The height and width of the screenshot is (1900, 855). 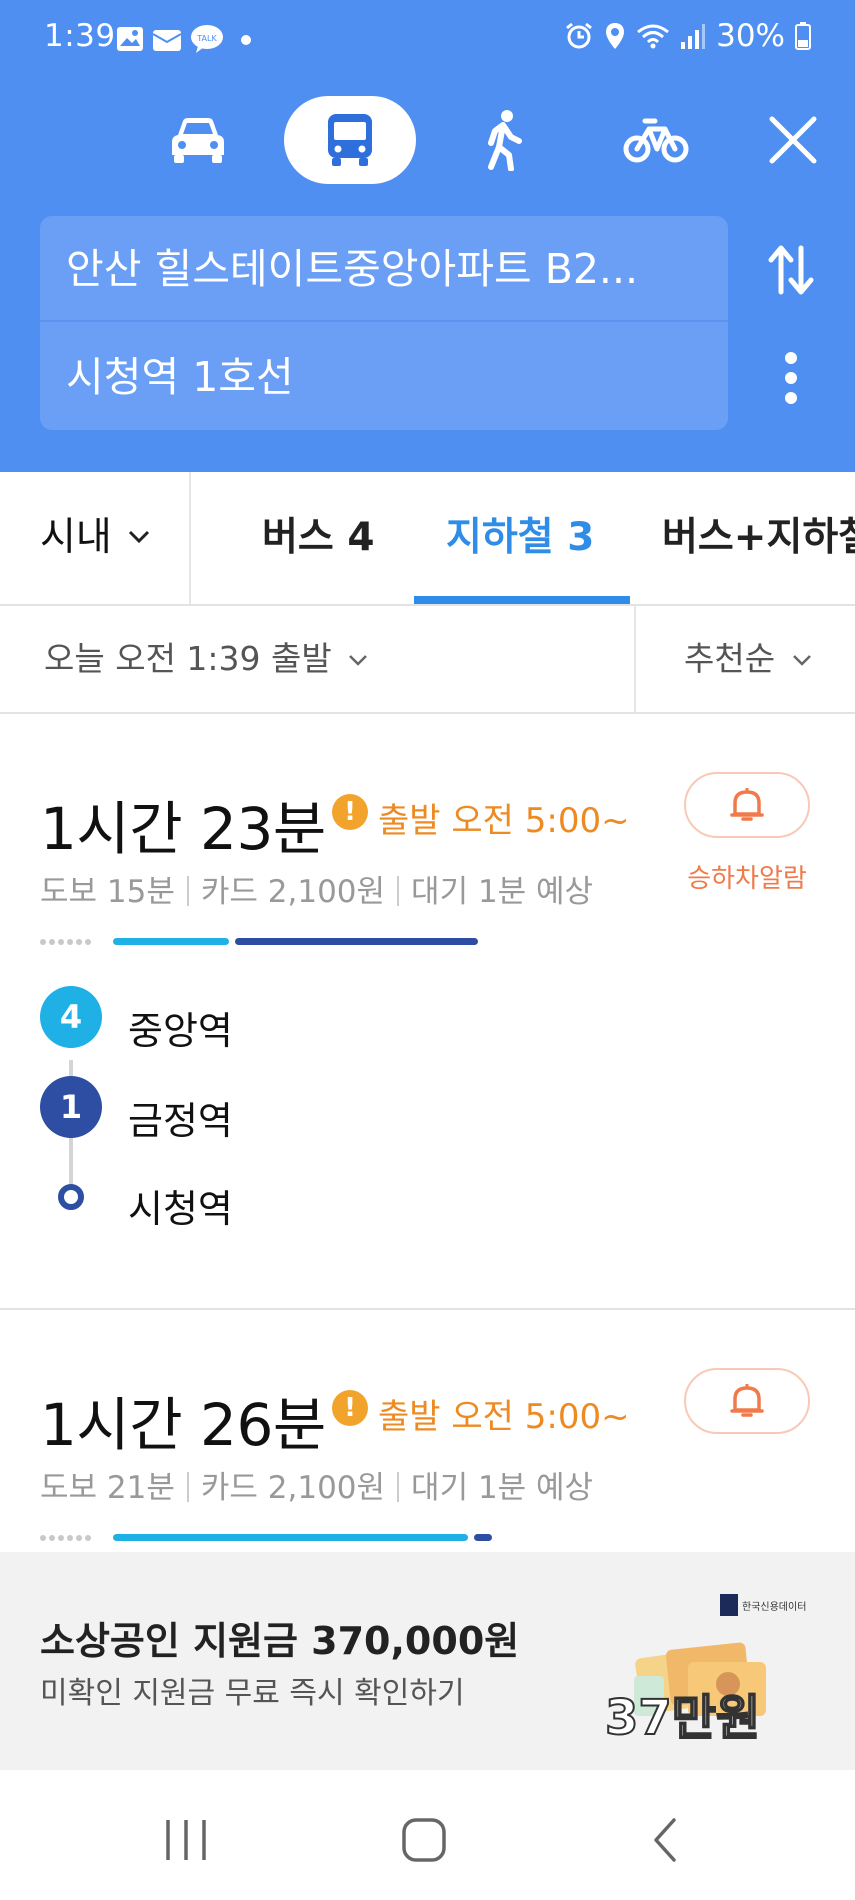 I want to click on mode-bike-button, so click(x=656, y=140).